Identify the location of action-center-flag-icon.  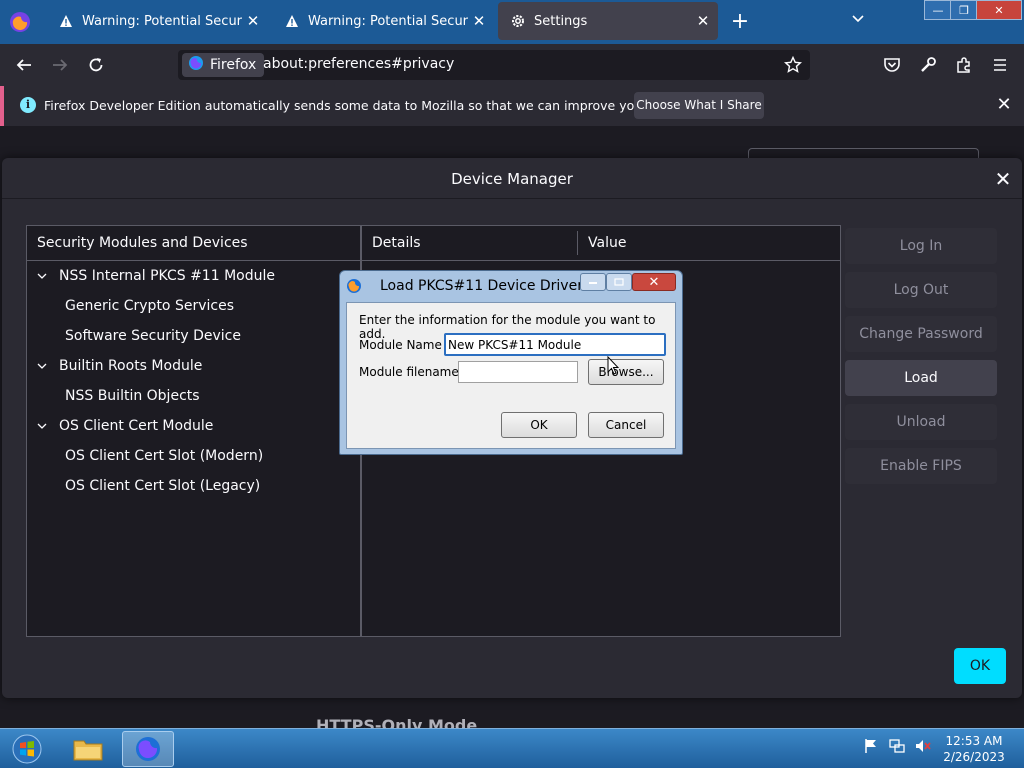
(871, 746).